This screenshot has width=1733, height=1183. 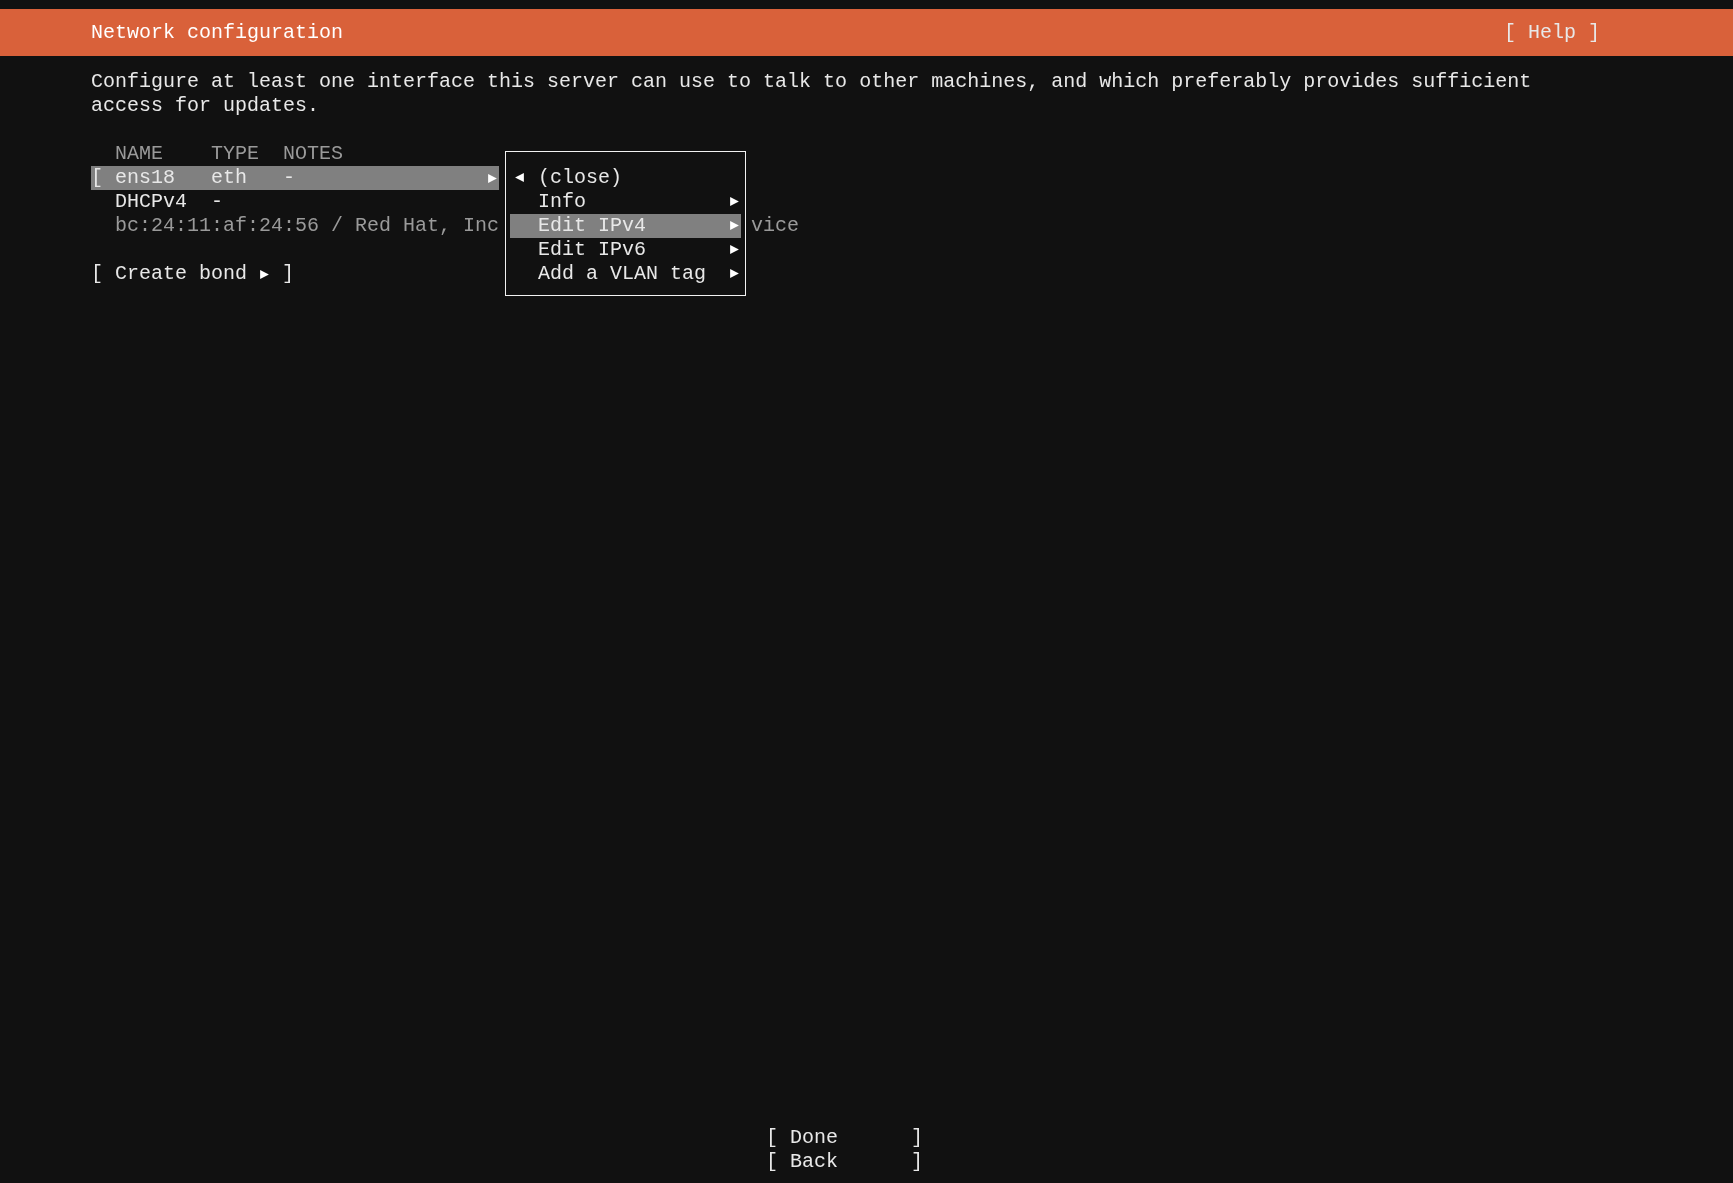 I want to click on triangle-left-icon, so click(x=519, y=178).